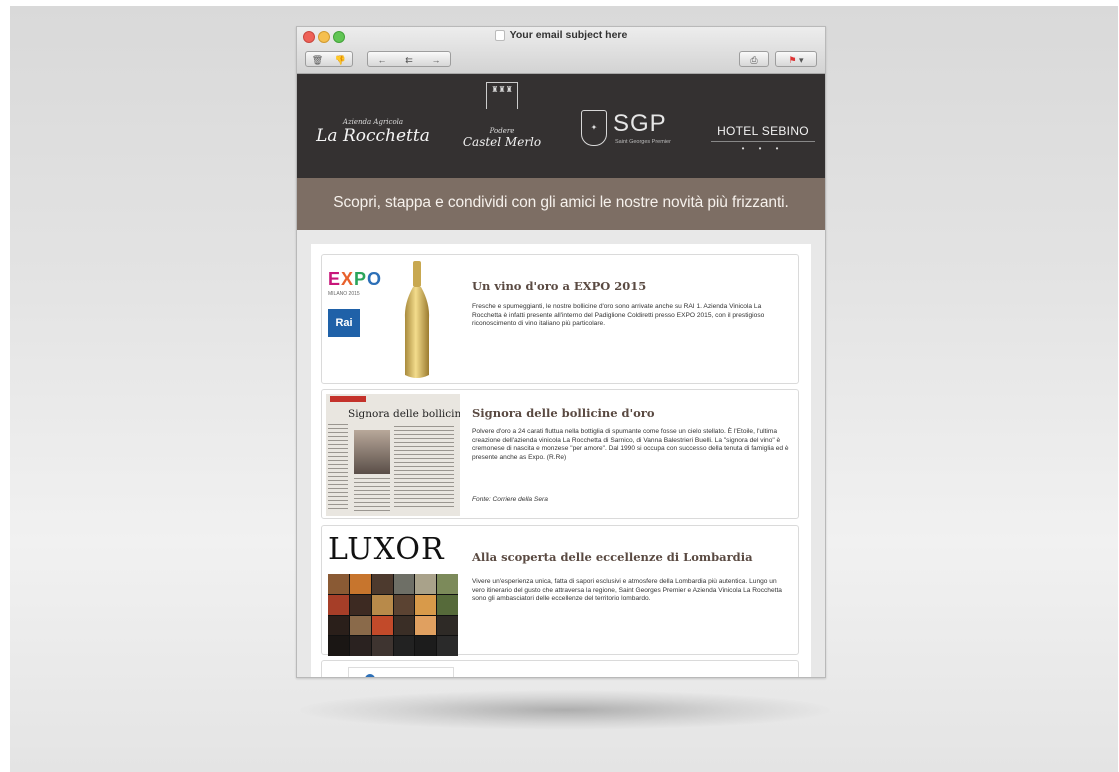  Describe the element at coordinates (355, 279) in the screenshot. I see `expo-logo: EXPO` at that location.